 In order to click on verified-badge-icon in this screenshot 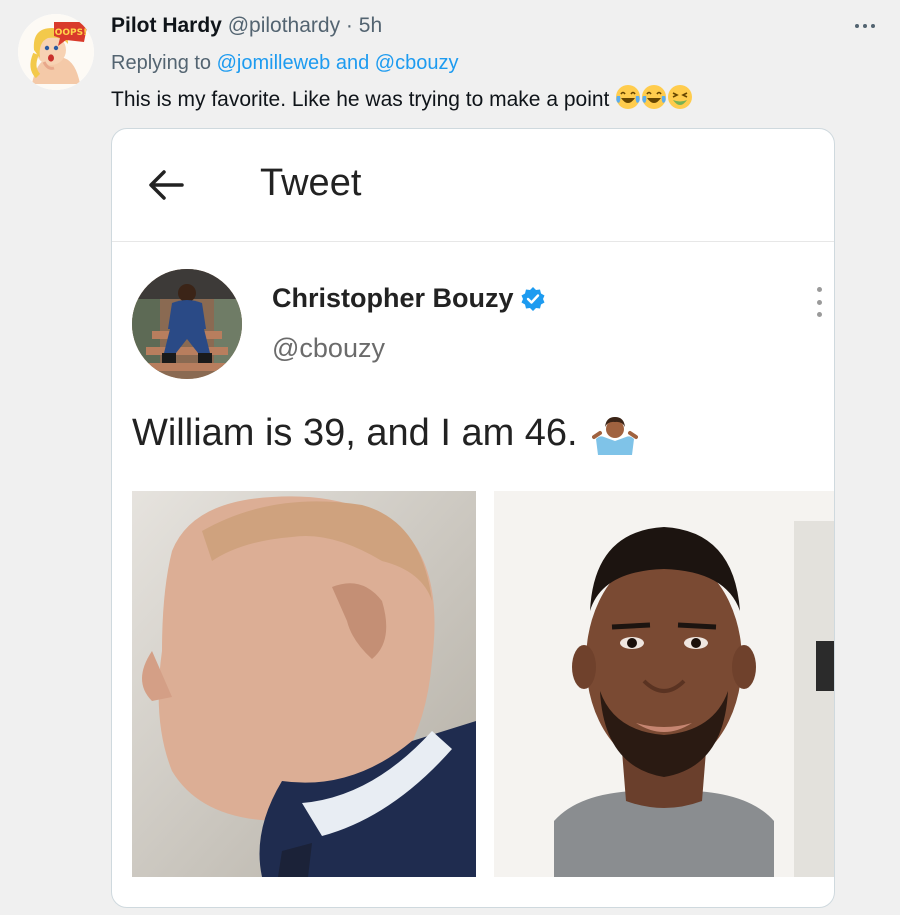, I will do `click(533, 299)`.